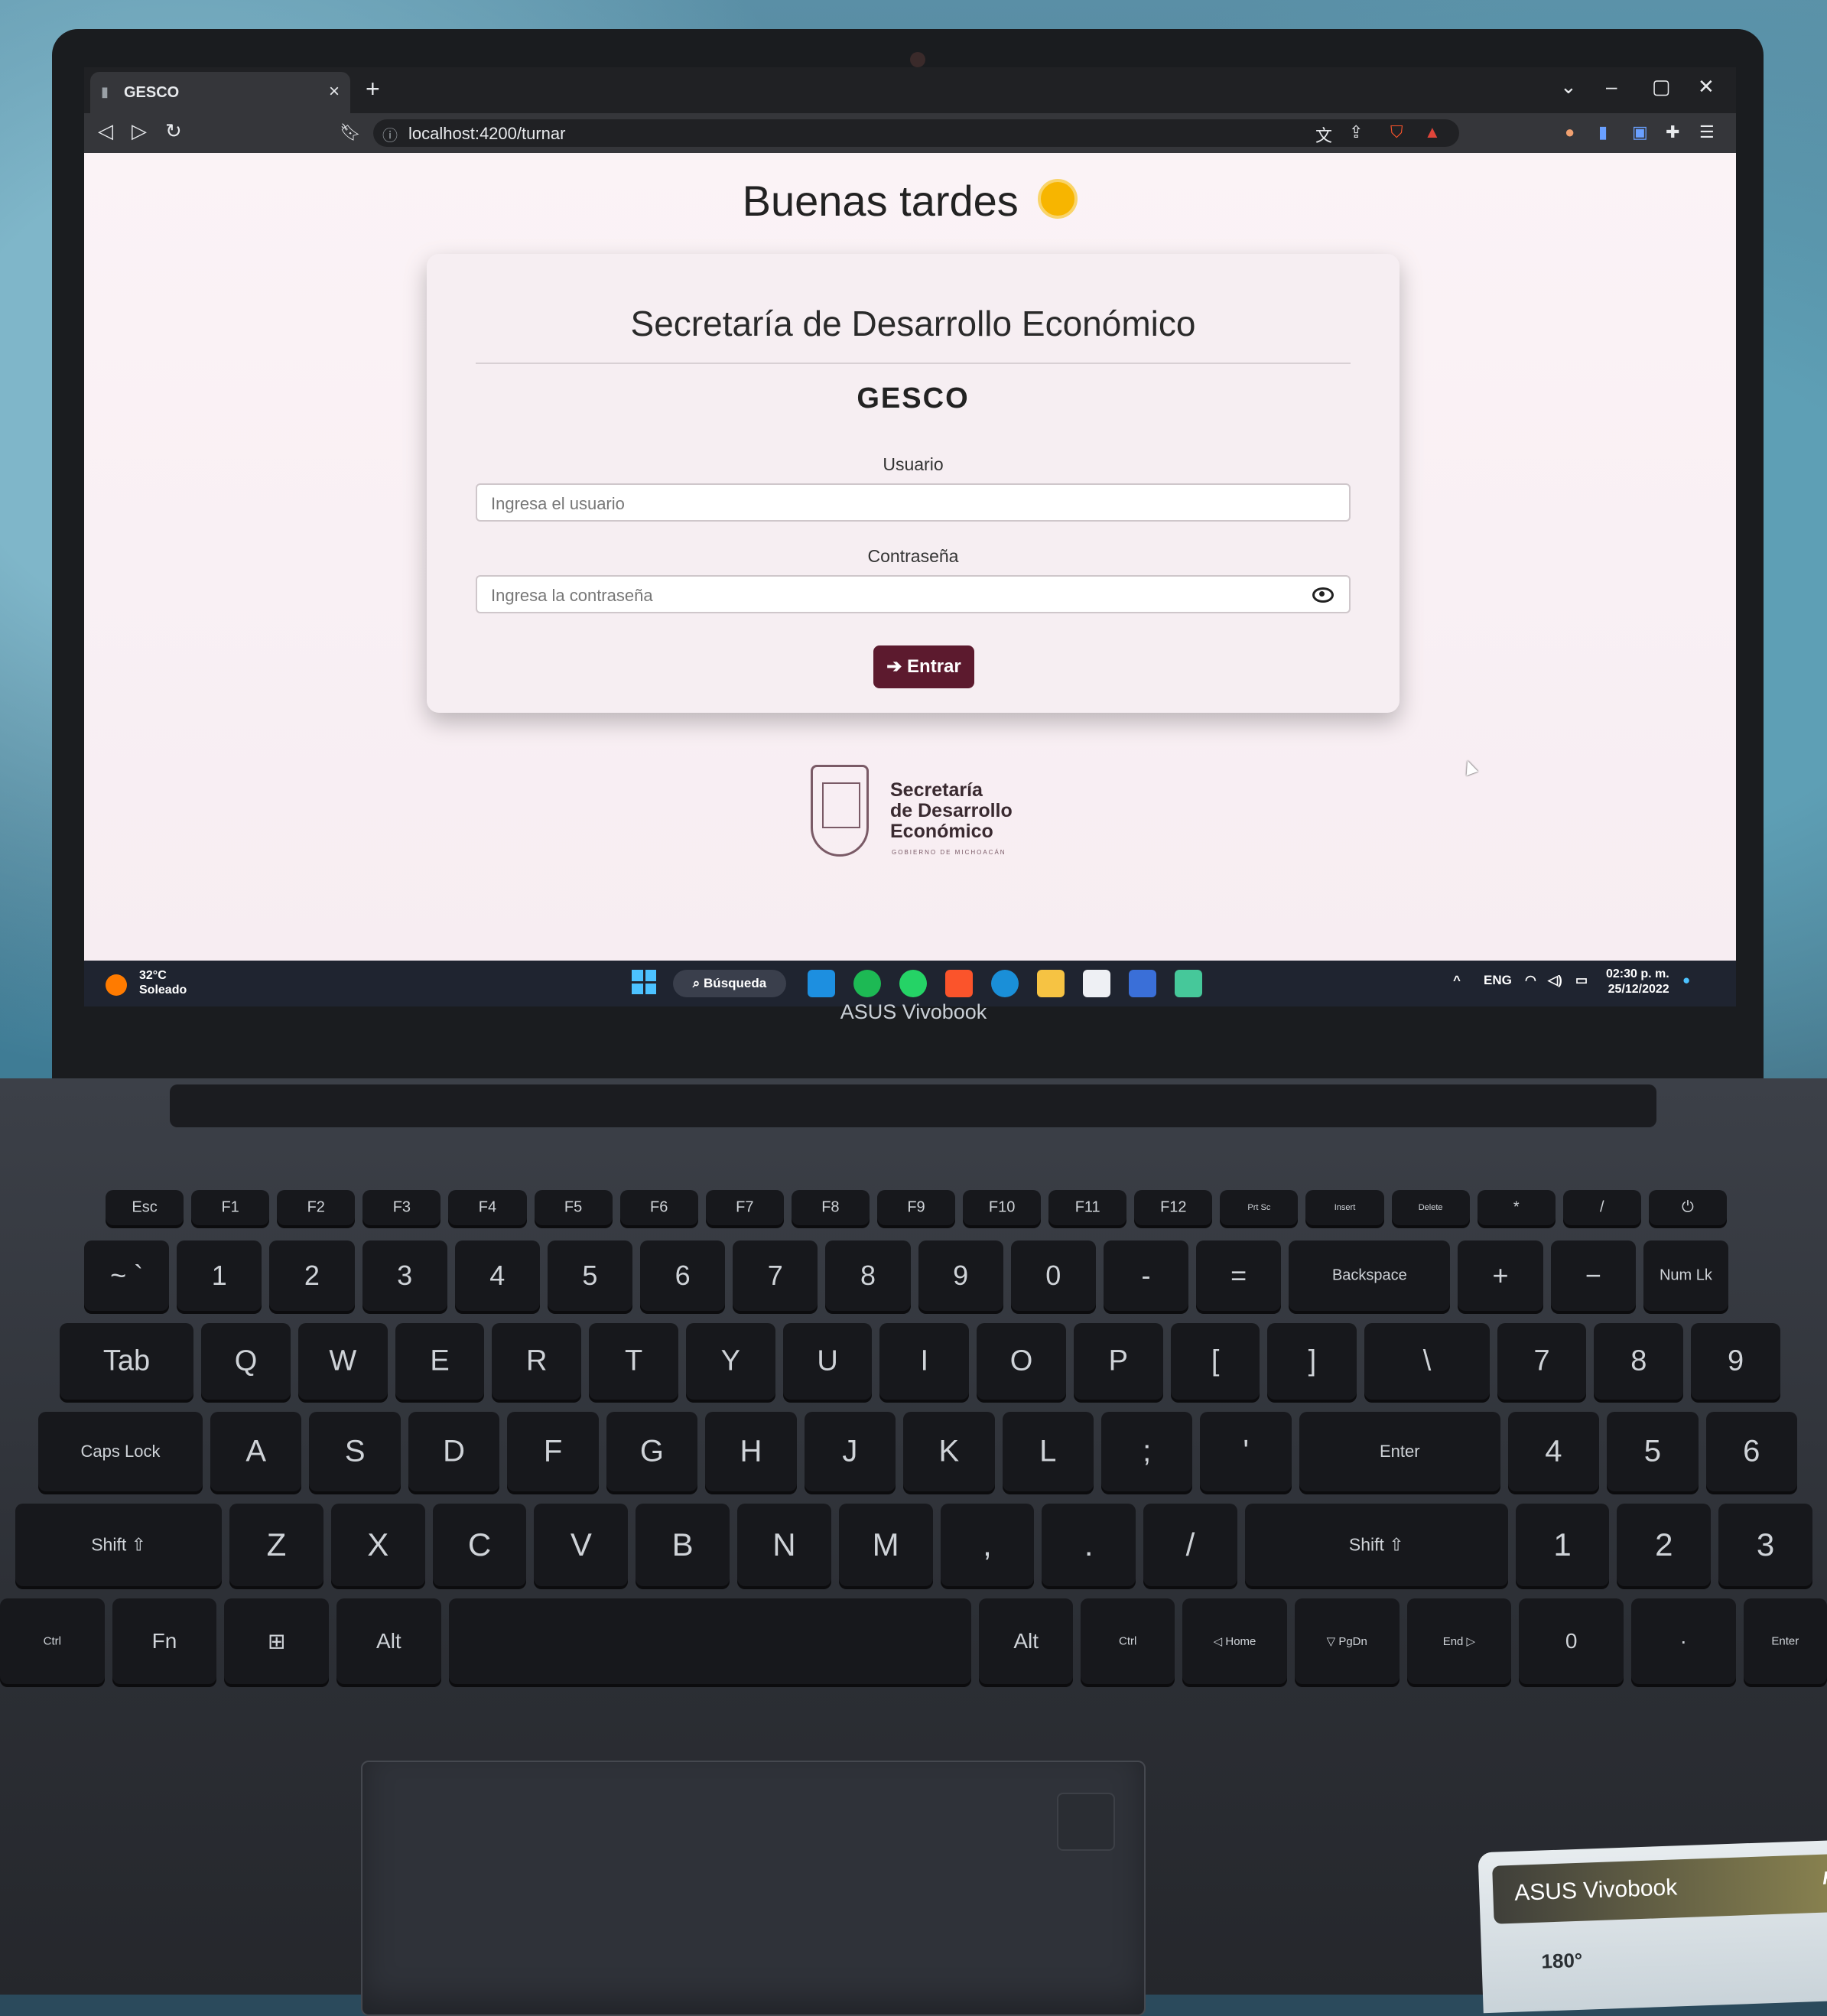 The height and width of the screenshot is (2016, 1827). Describe the element at coordinates (924, 666) in the screenshot. I see `login-button: ➔ Entrar` at that location.